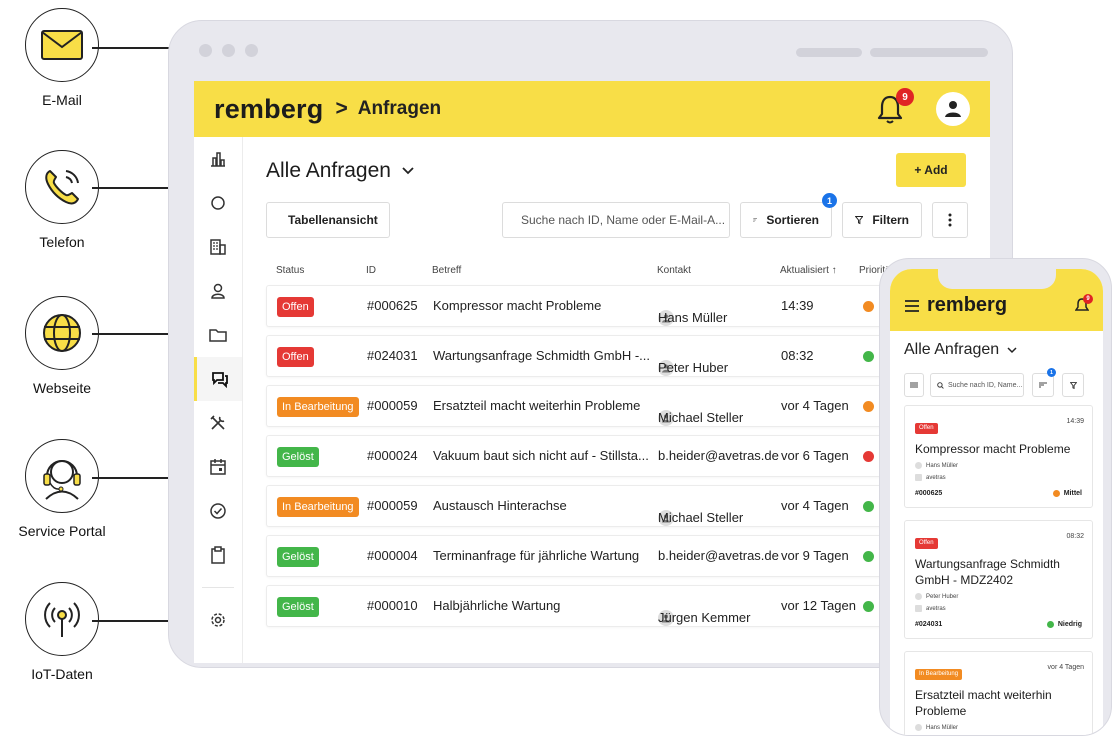 The image size is (1113, 737). Describe the element at coordinates (952, 349) in the screenshot. I see `mobile-page-title: Alle Anfragen` at that location.